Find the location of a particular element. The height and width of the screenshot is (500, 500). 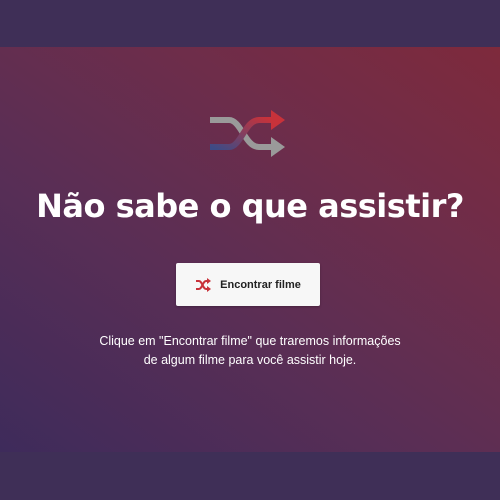

find-movie-button-label: Encontrar filme is located at coordinates (260, 284).